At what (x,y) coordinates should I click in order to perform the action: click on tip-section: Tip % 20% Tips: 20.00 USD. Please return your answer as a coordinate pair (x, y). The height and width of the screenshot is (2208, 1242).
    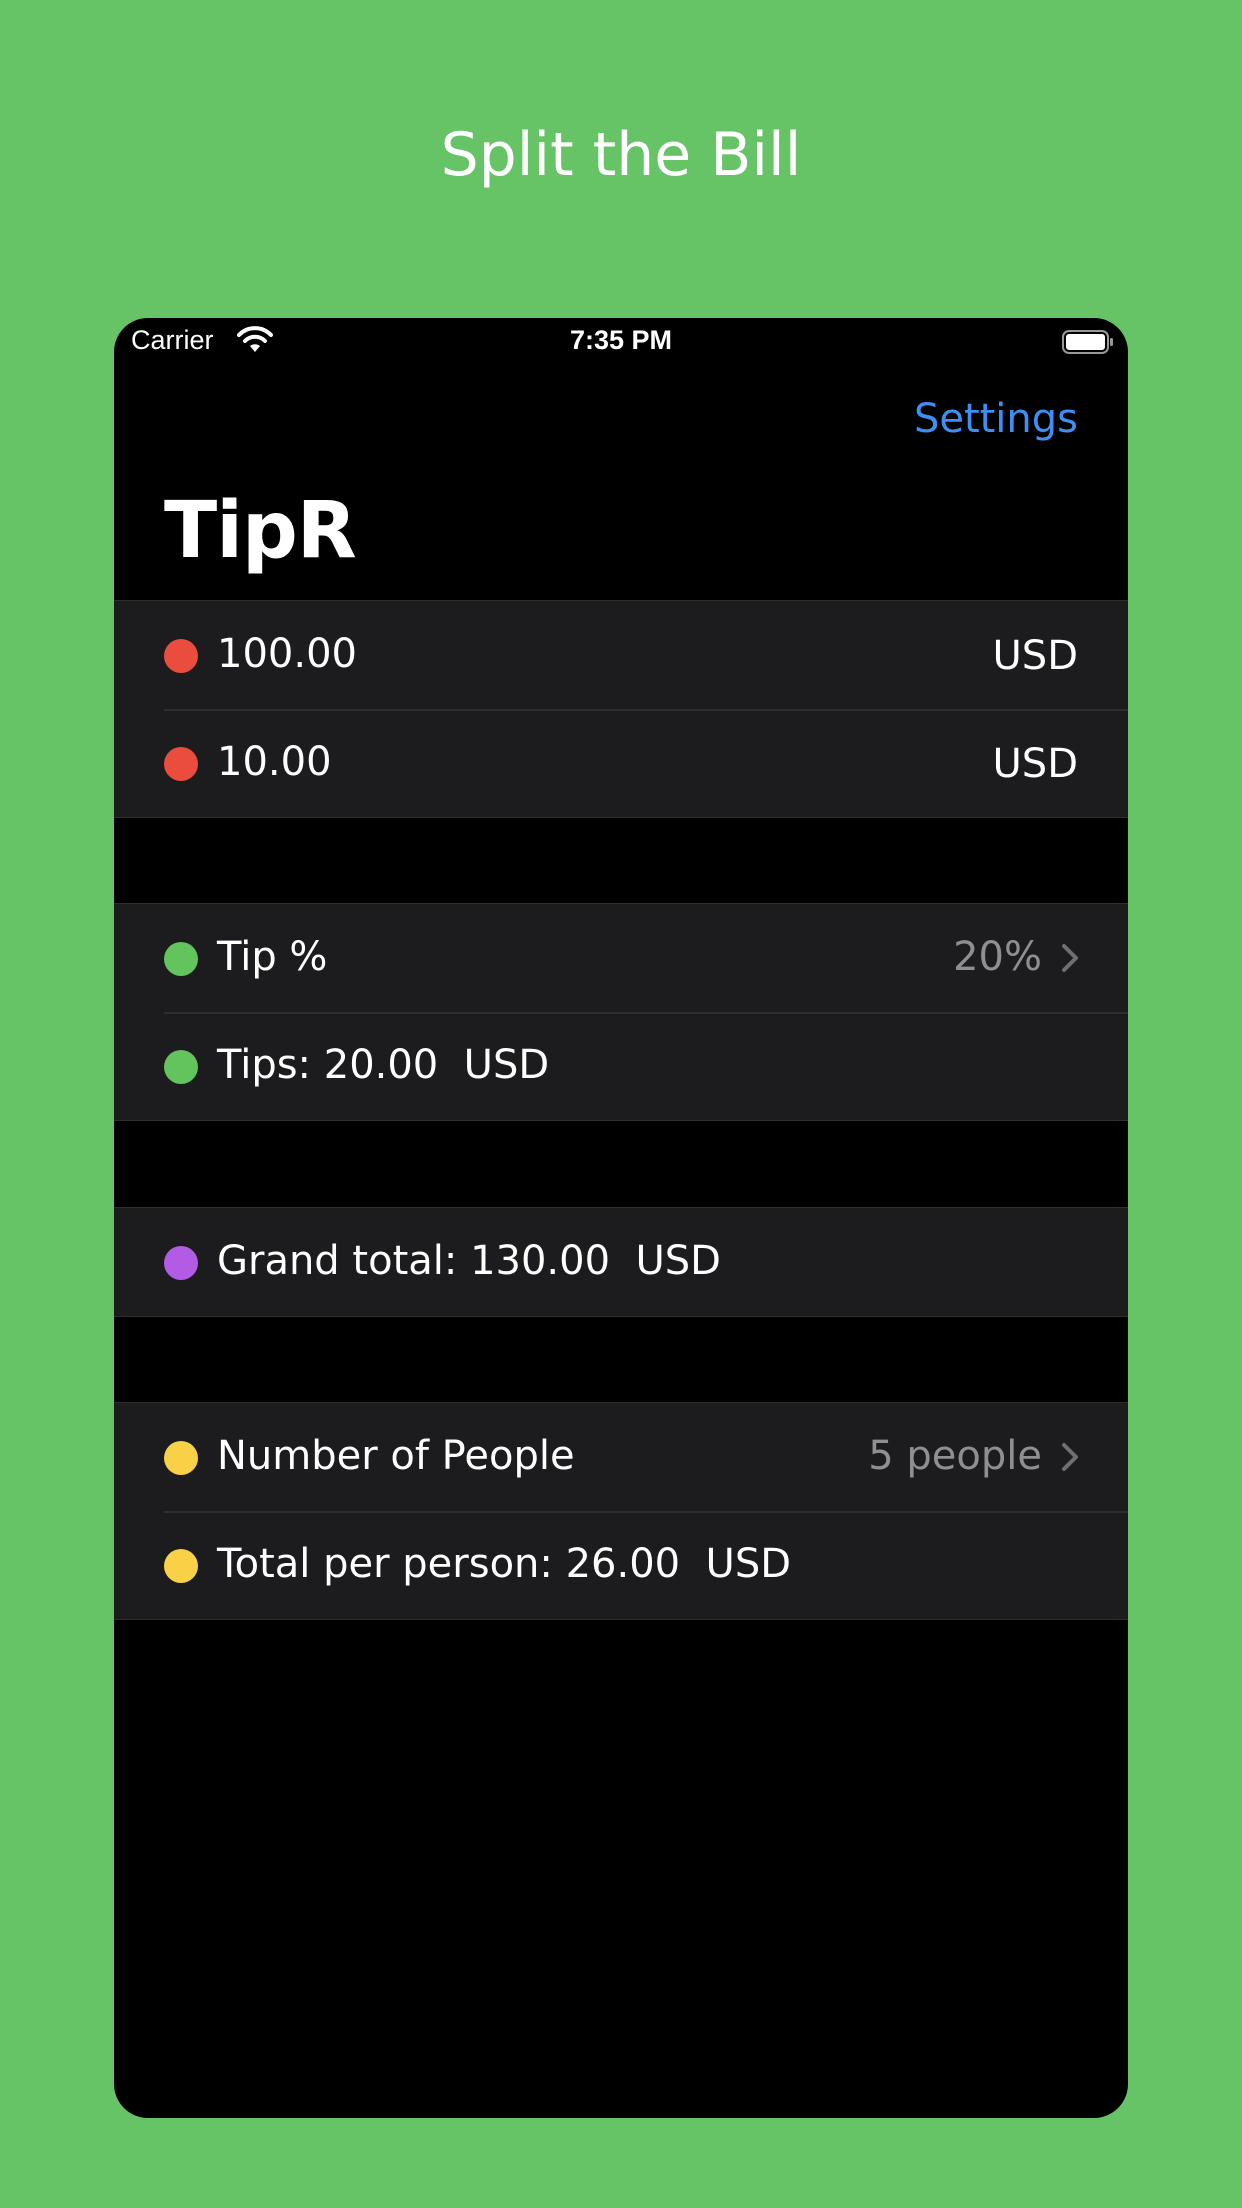
    Looking at the image, I should click on (621, 1012).